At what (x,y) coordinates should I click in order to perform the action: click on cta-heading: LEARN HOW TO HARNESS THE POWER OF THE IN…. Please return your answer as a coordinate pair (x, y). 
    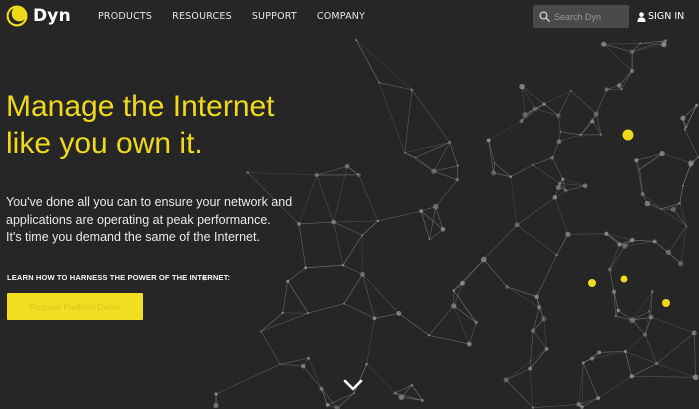
    Looking at the image, I should click on (119, 277).